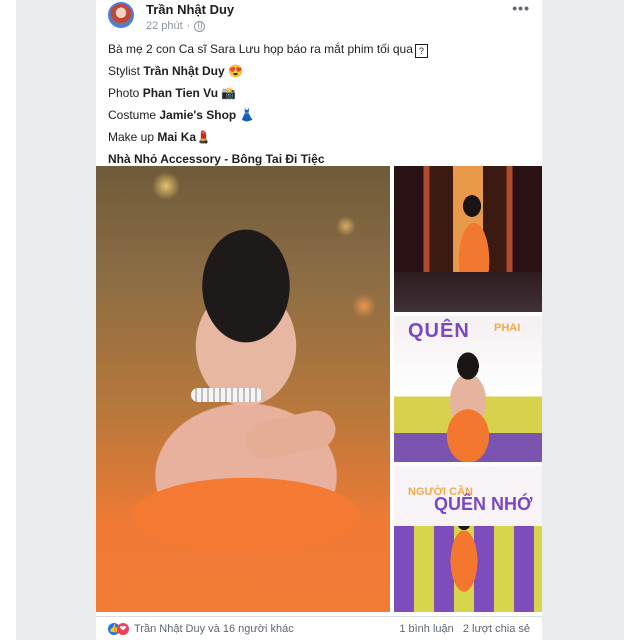 This screenshot has width=640, height=640. I want to click on avatar, so click(121, 15).